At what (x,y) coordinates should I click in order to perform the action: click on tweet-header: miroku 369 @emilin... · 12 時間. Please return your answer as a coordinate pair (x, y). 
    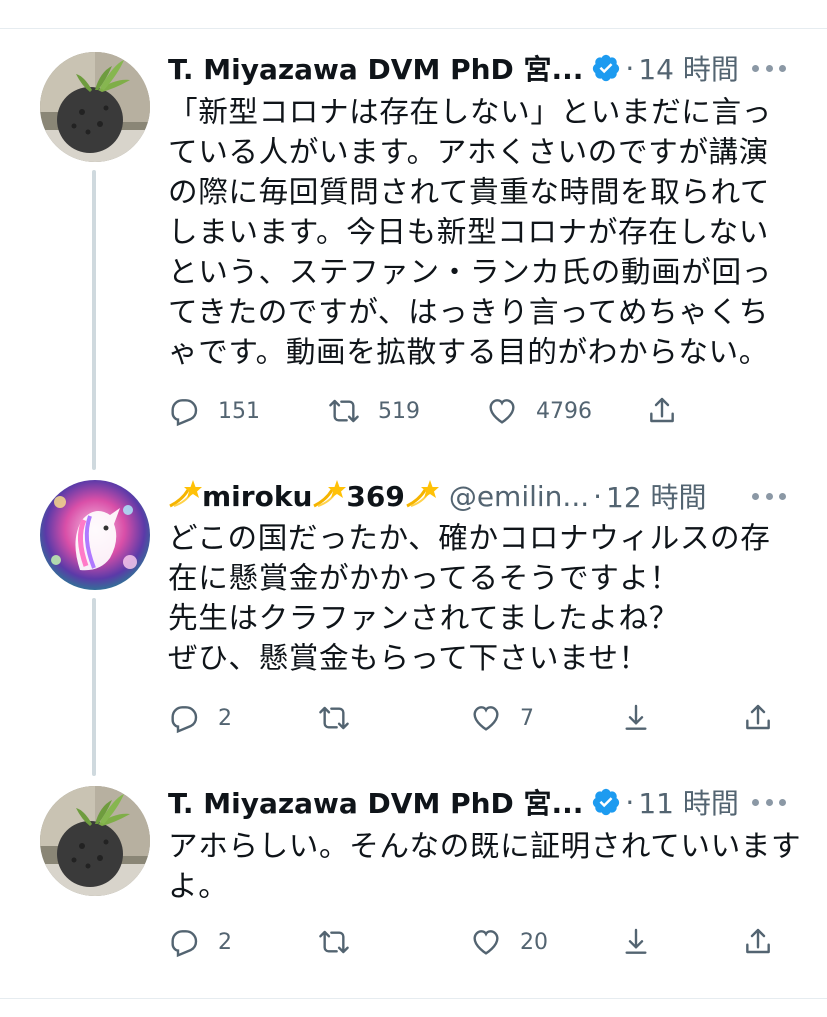
    Looking at the image, I should click on (437, 496).